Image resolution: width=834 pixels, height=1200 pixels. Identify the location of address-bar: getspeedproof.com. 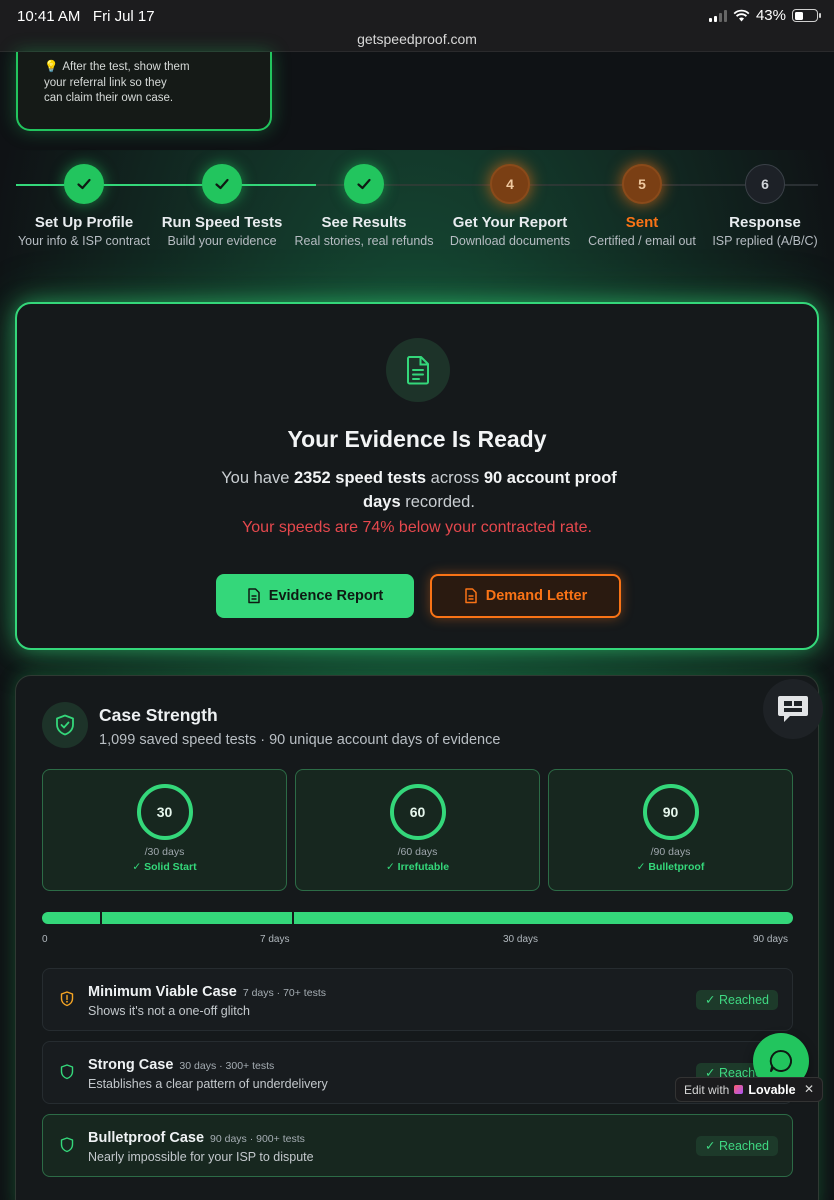
(417, 40).